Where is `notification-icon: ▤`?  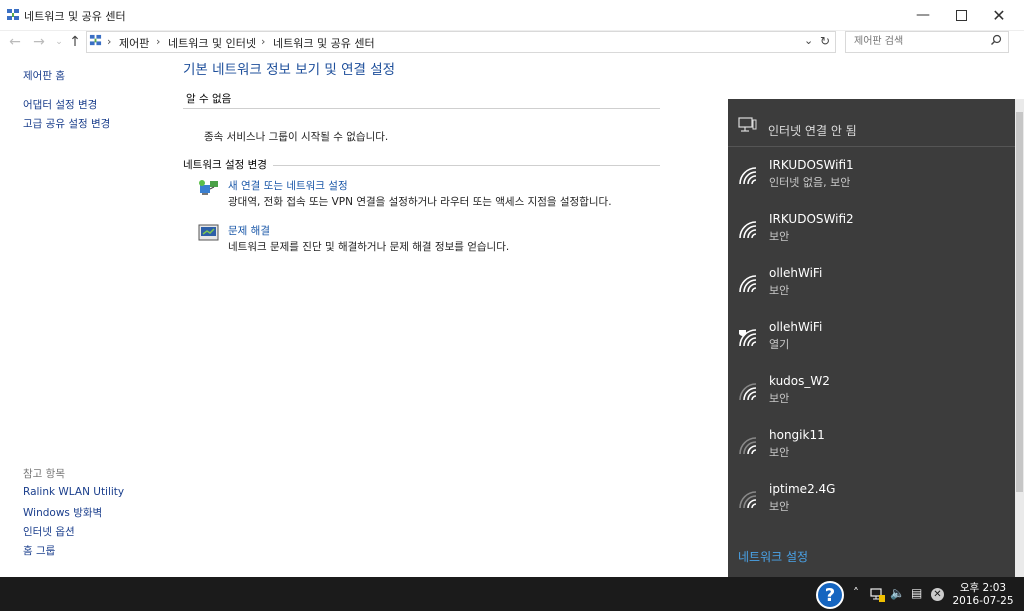 notification-icon: ▤ is located at coordinates (916, 593).